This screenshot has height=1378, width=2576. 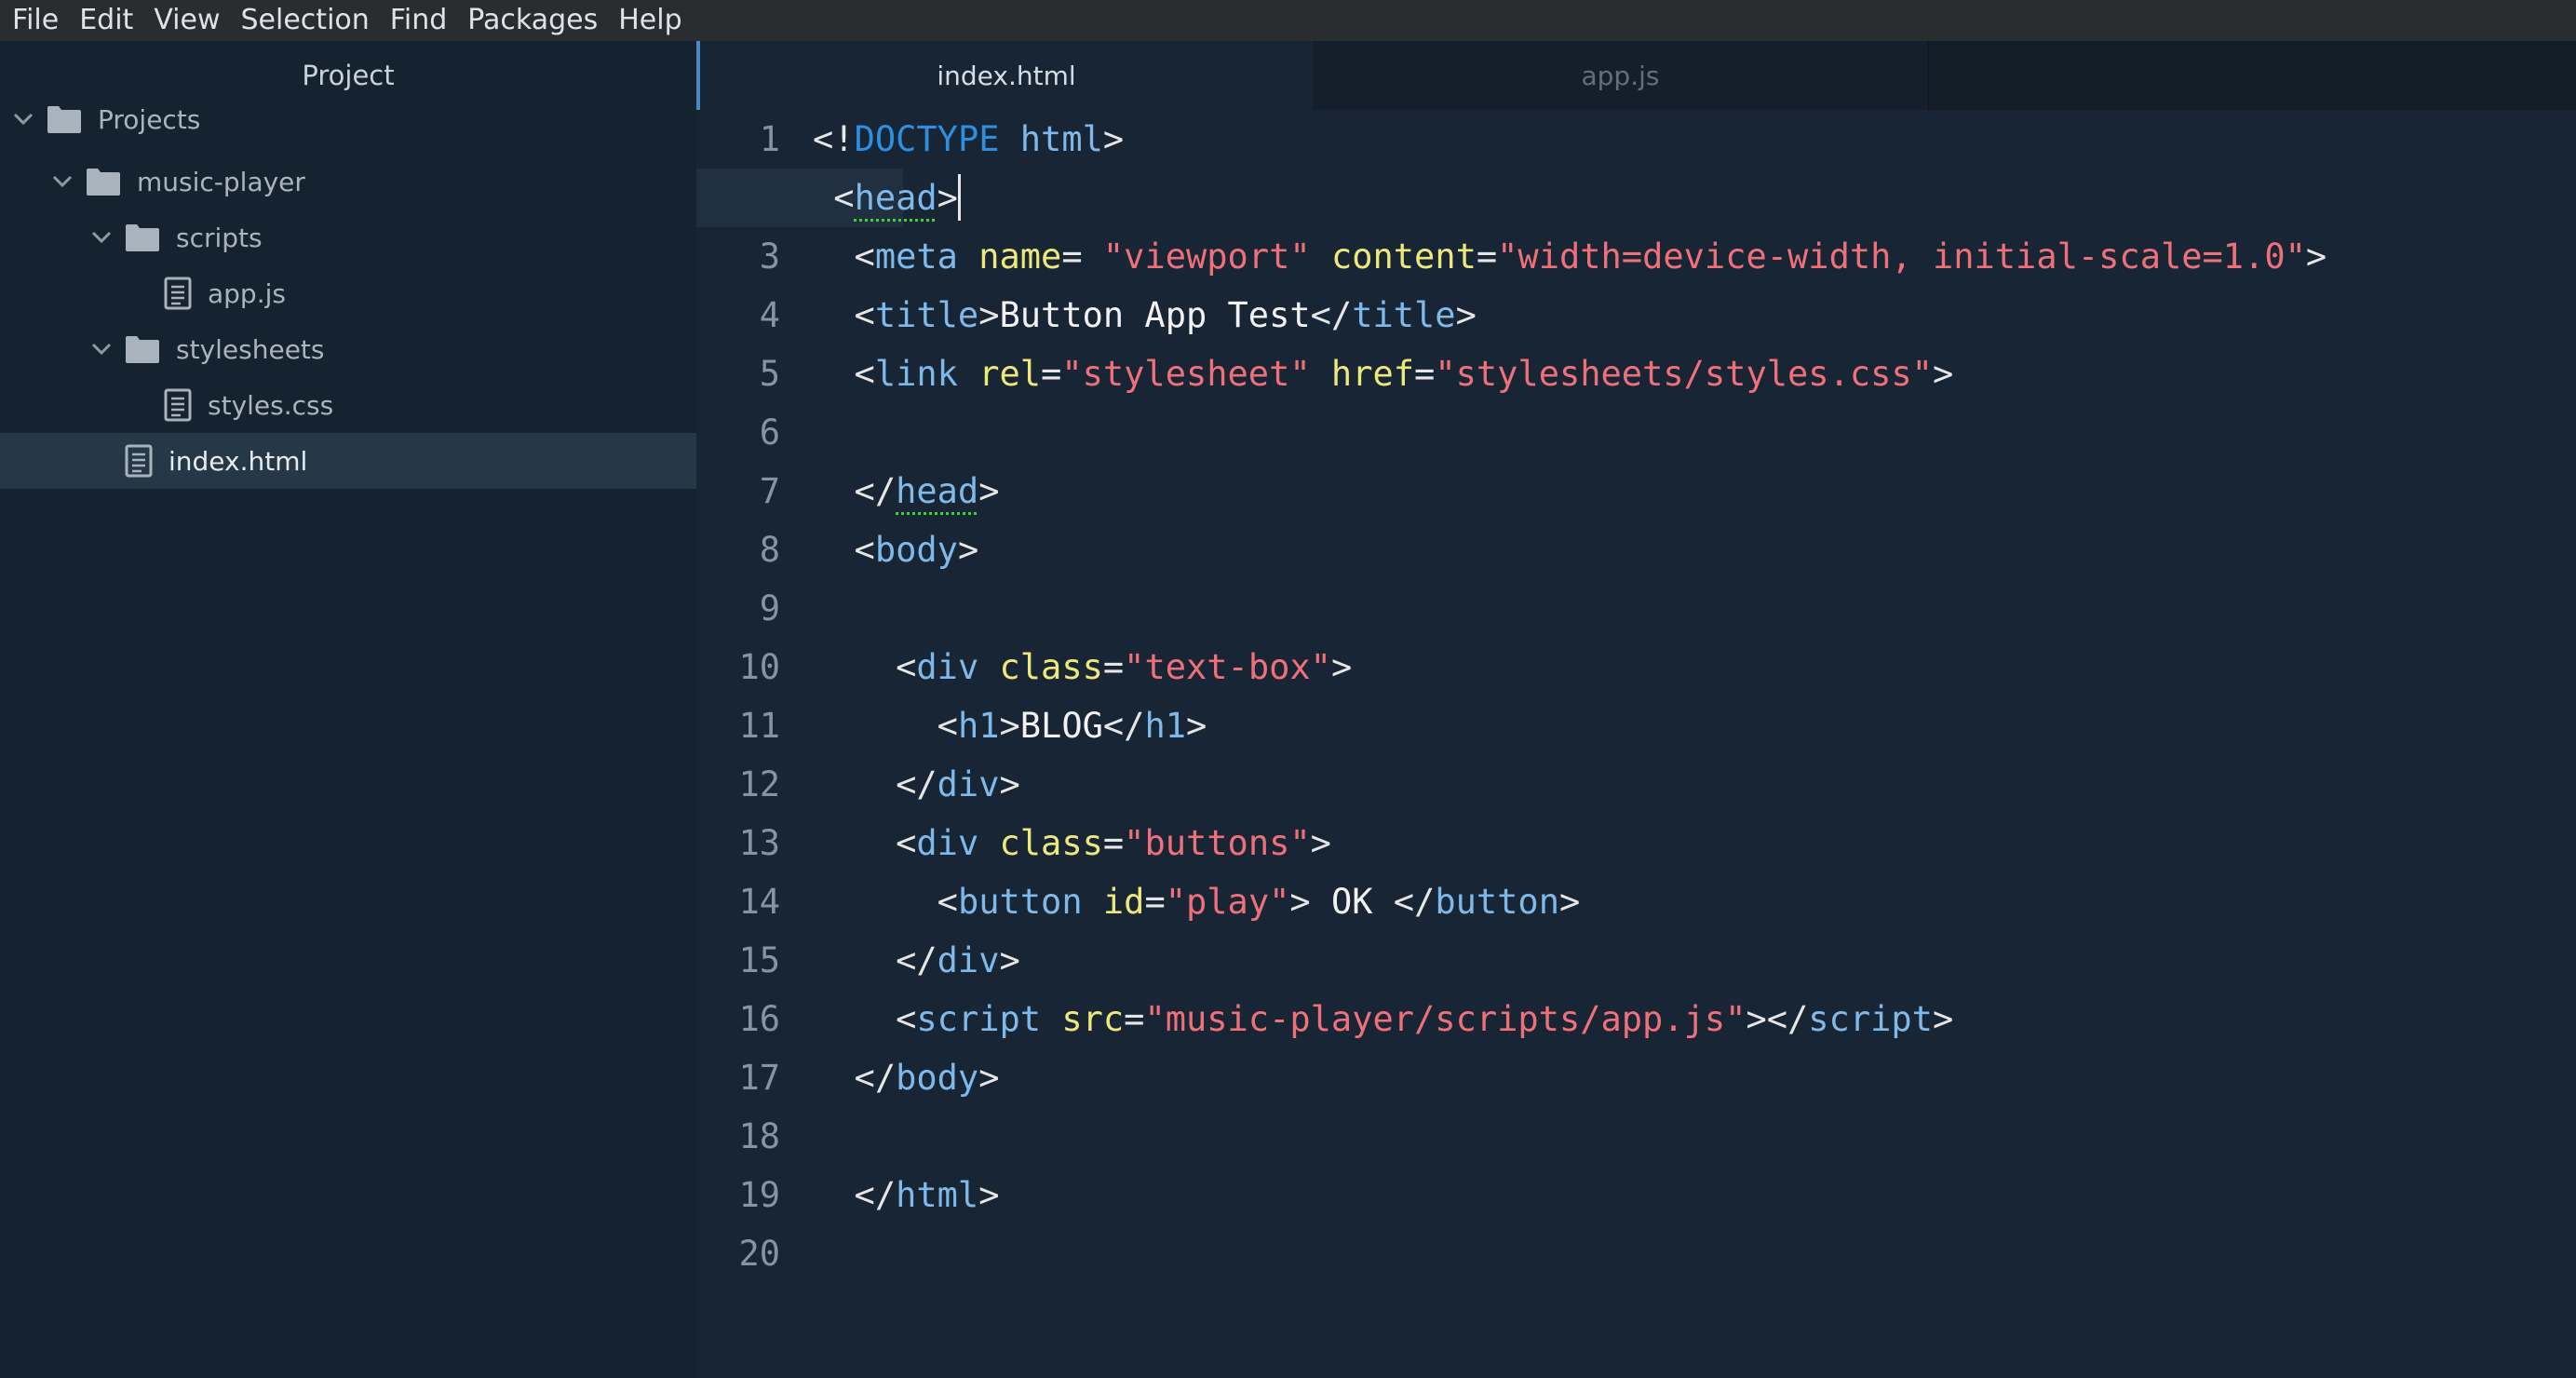 I want to click on line-number: 16, so click(x=759, y=1019).